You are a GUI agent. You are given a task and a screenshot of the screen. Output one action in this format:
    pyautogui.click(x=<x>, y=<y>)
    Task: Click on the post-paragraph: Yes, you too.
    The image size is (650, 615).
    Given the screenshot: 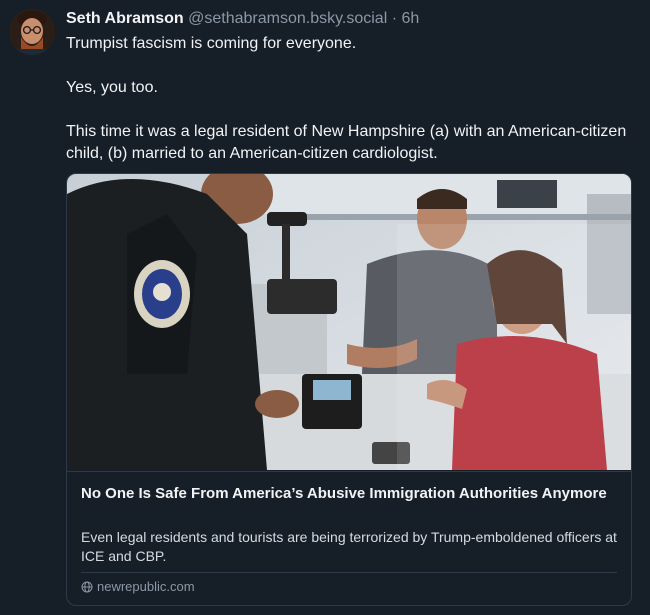 What is the action you would take?
    pyautogui.click(x=112, y=87)
    